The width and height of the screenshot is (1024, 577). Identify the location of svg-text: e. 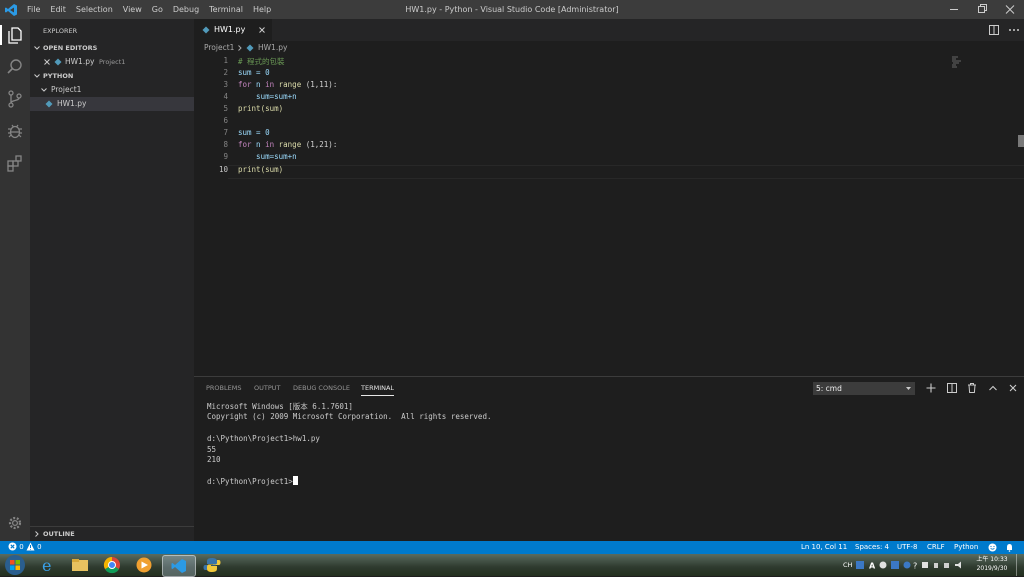
(46, 565).